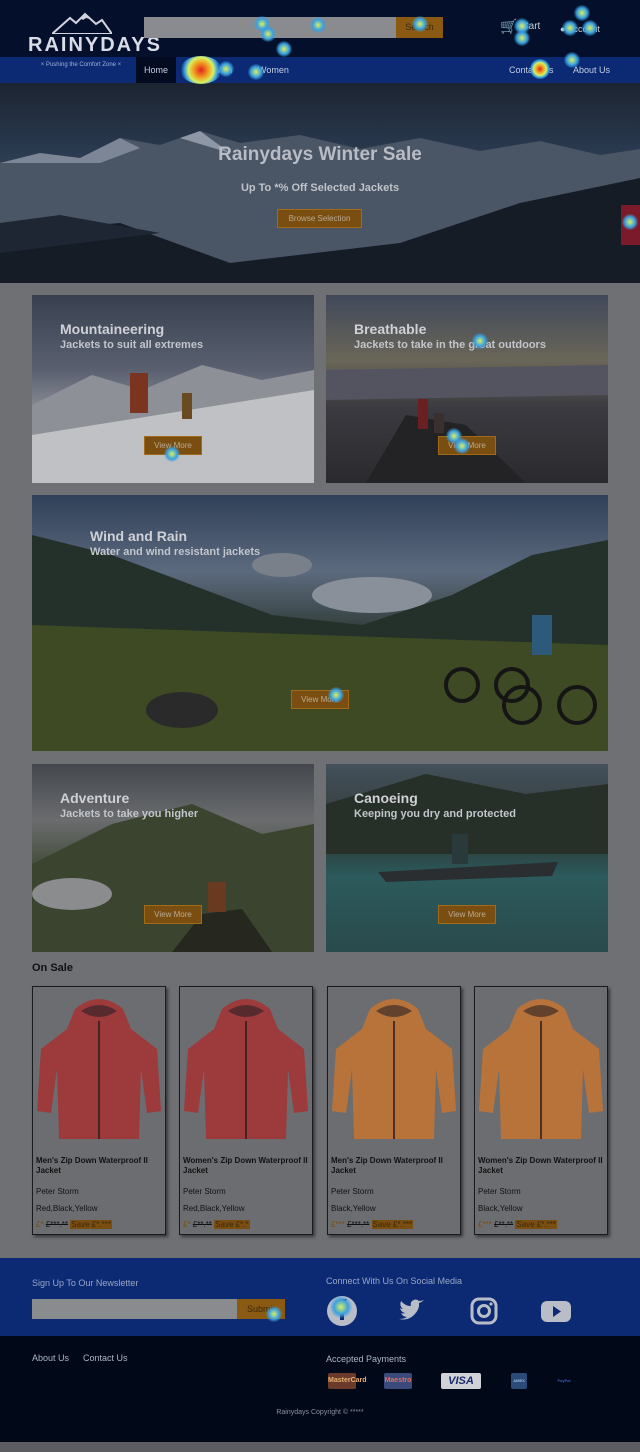 The image size is (640, 1452). I want to click on mountain-logo-icon, so click(82, 23).